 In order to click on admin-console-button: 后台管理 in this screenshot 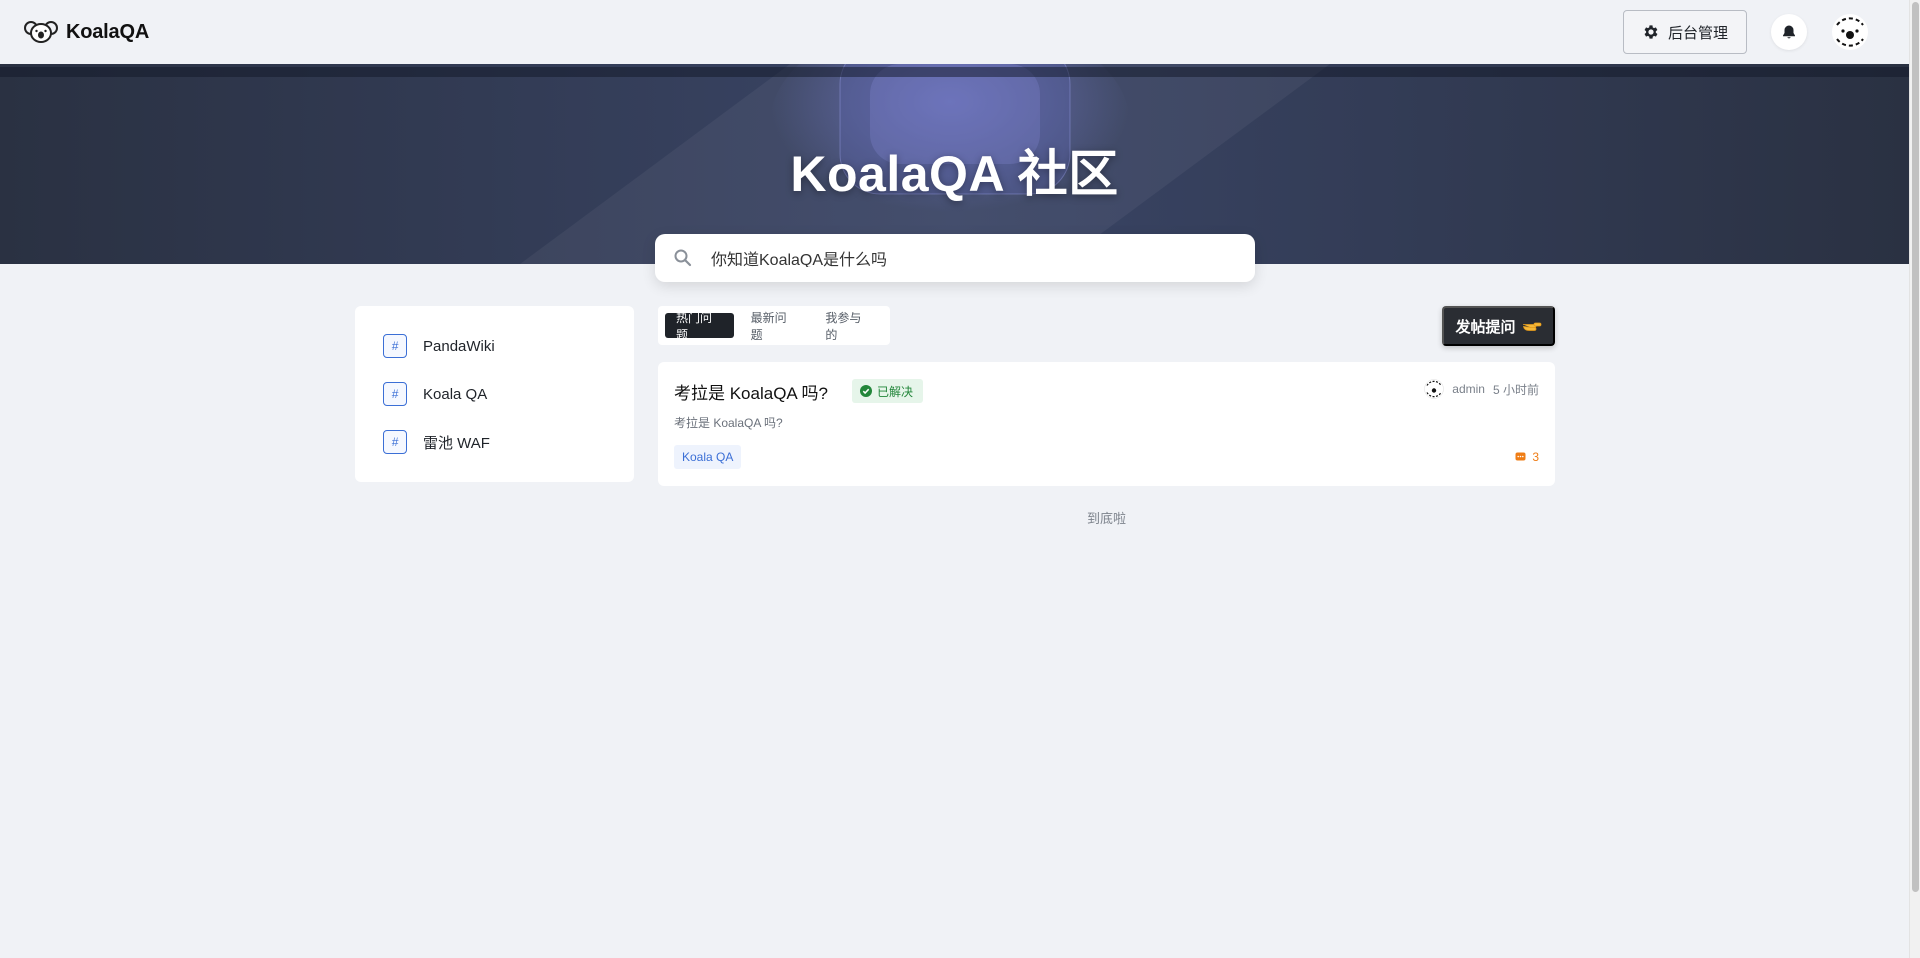, I will do `click(1684, 32)`.